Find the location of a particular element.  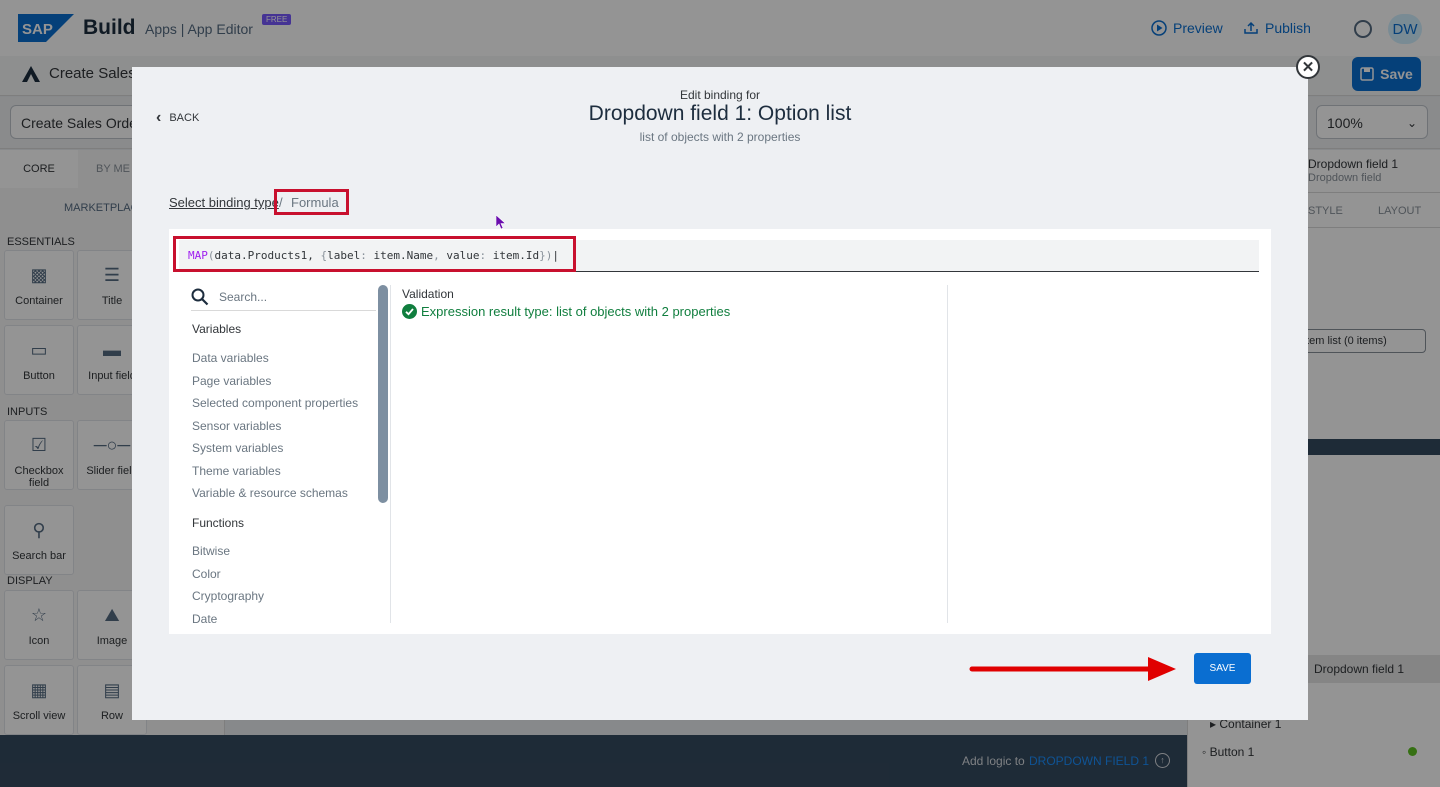

list-item: Cryptography is located at coordinates (228, 596).